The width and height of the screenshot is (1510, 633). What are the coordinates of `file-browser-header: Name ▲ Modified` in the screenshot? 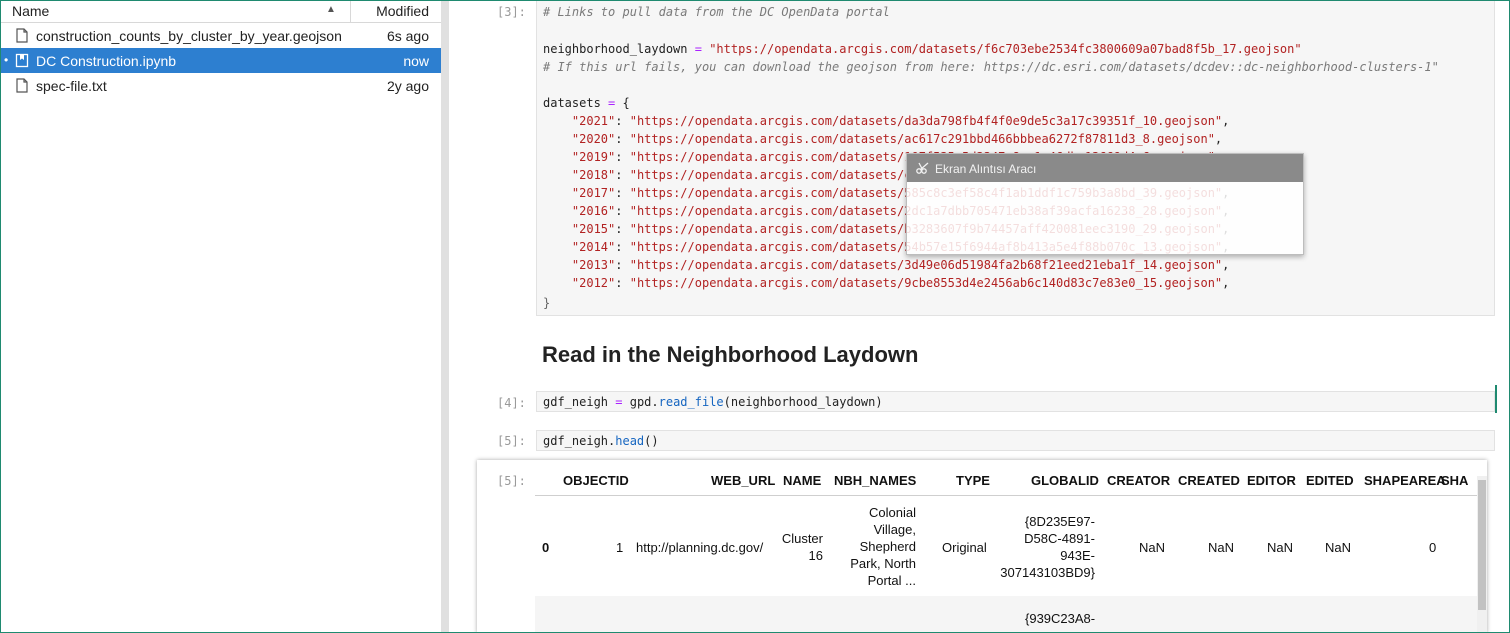 It's located at (220, 11).